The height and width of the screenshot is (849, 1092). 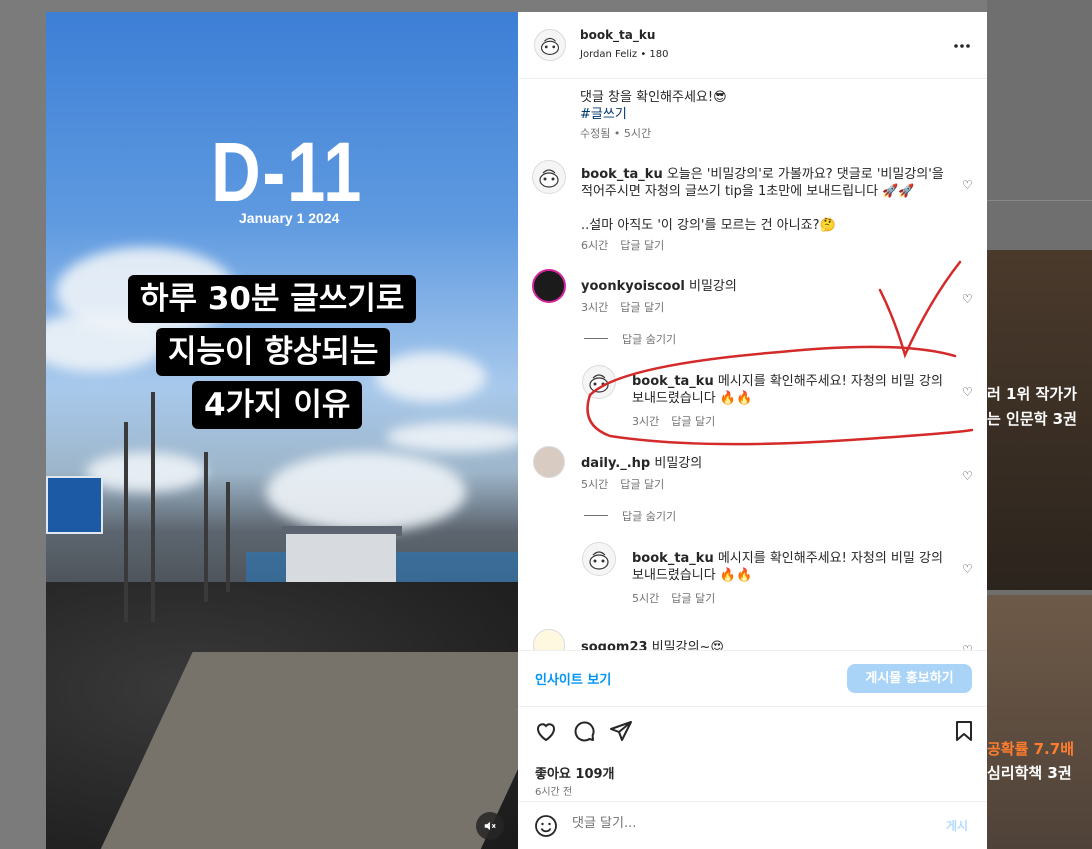 I want to click on comment-meta: 6시간 답글 달기, so click(x=623, y=245).